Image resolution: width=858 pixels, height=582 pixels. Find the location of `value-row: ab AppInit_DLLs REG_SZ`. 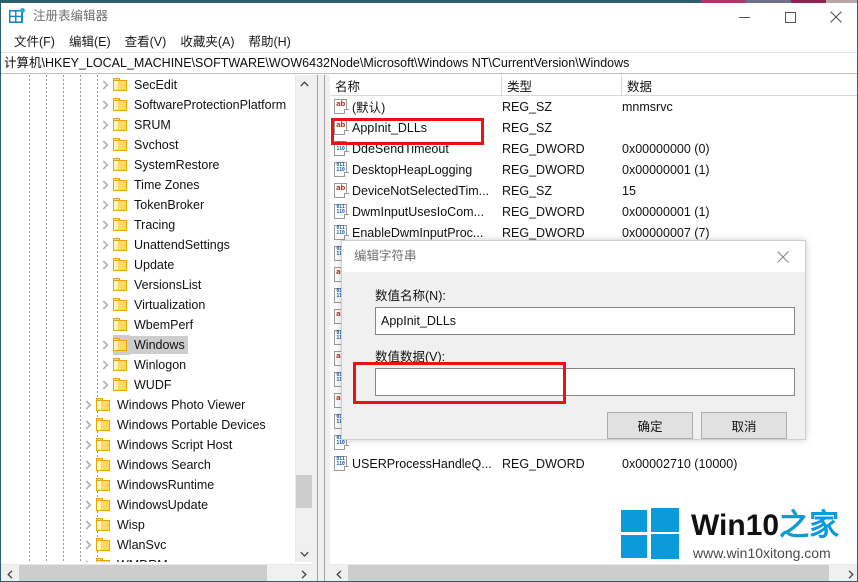

value-row: ab AppInit_DLLs REG_SZ is located at coordinates (593, 127).